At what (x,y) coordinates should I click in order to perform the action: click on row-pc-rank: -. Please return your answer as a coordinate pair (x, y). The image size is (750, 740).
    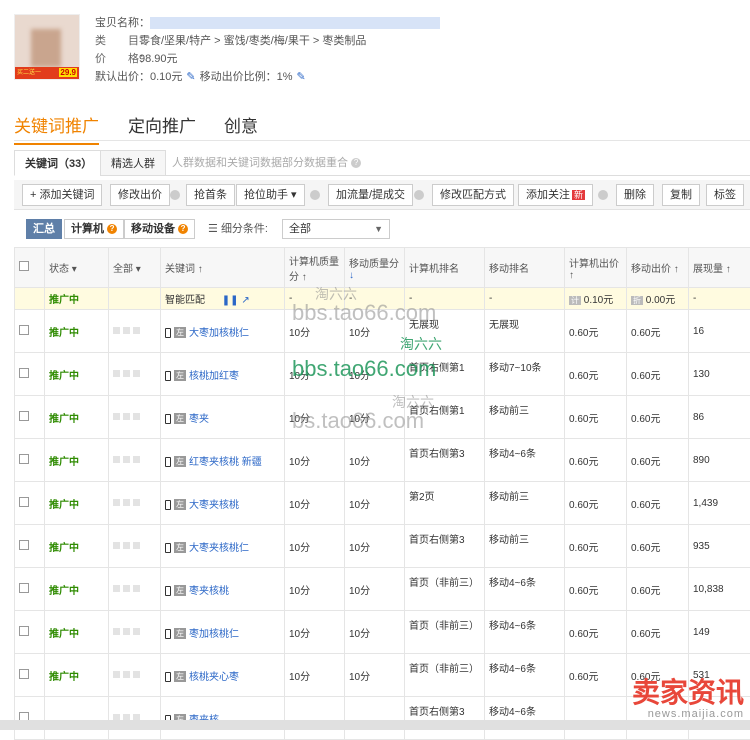
    Looking at the image, I should click on (445, 299).